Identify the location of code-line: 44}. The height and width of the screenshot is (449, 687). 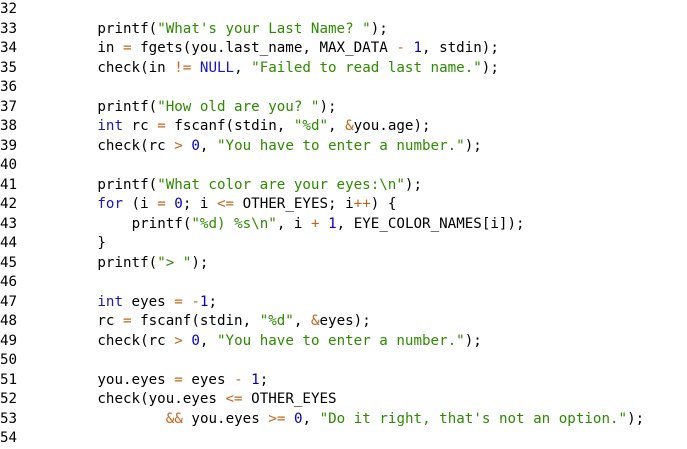
(343, 244).